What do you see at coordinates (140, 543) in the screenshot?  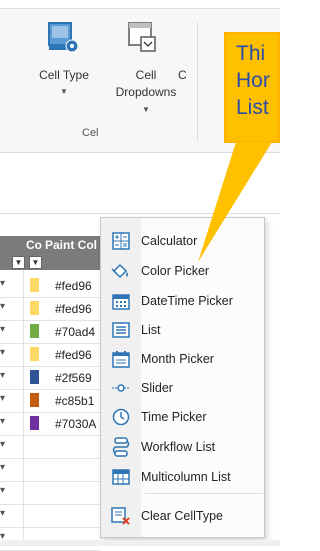 I see `horizontal-scrollbar` at bounding box center [140, 543].